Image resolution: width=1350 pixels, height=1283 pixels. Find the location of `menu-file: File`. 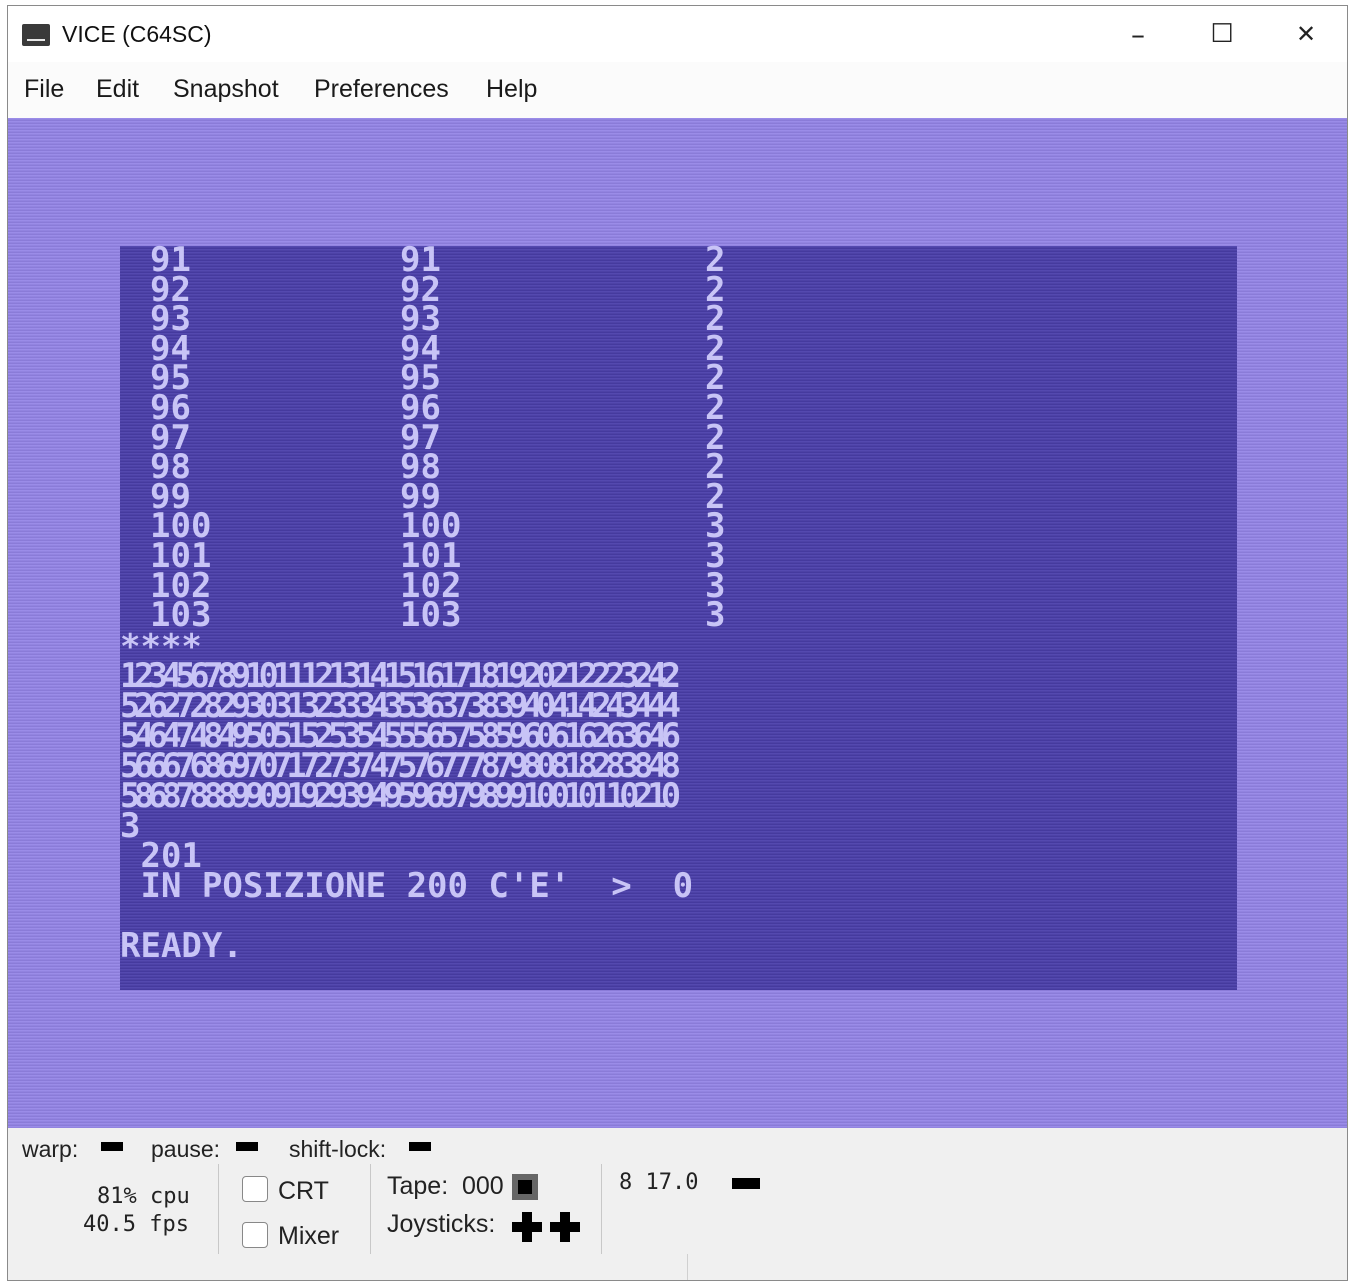

menu-file: File is located at coordinates (44, 89).